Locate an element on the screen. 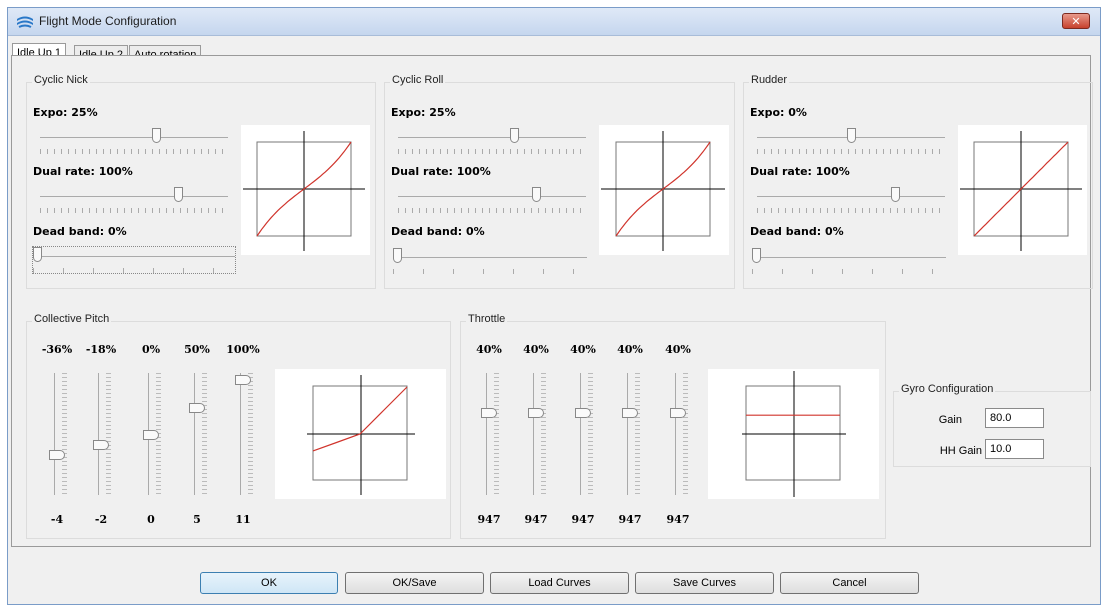 This screenshot has height=606, width=1102. close-button: ✕ is located at coordinates (1076, 21).